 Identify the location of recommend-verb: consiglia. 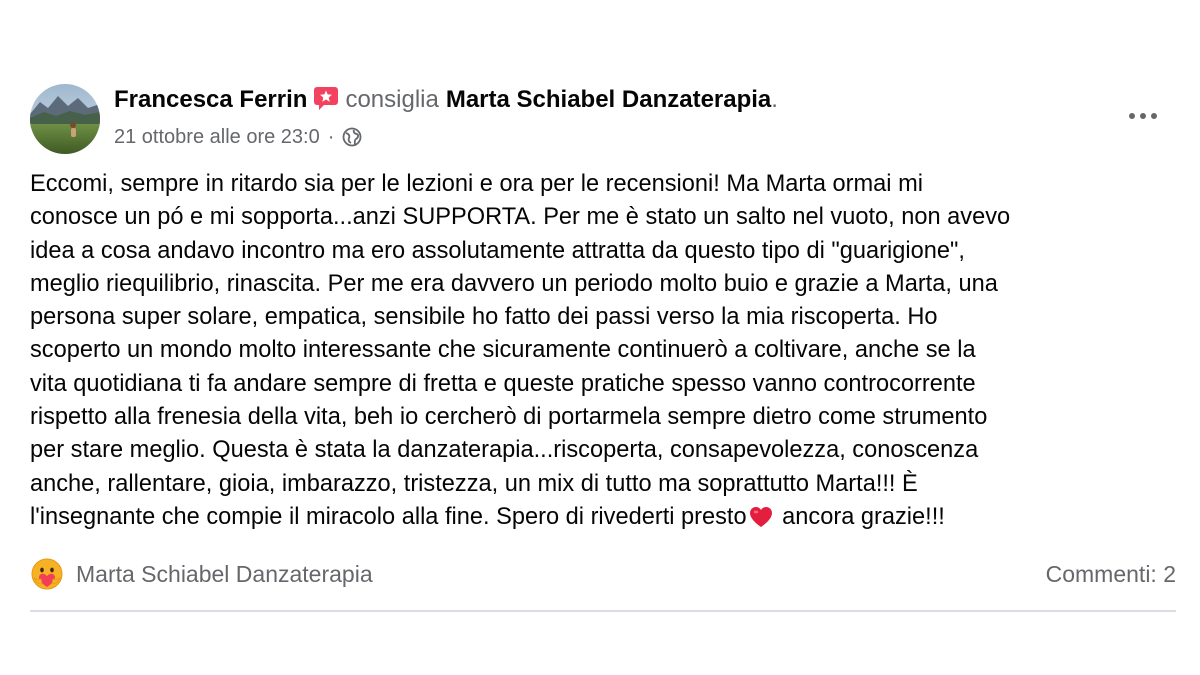
(392, 99).